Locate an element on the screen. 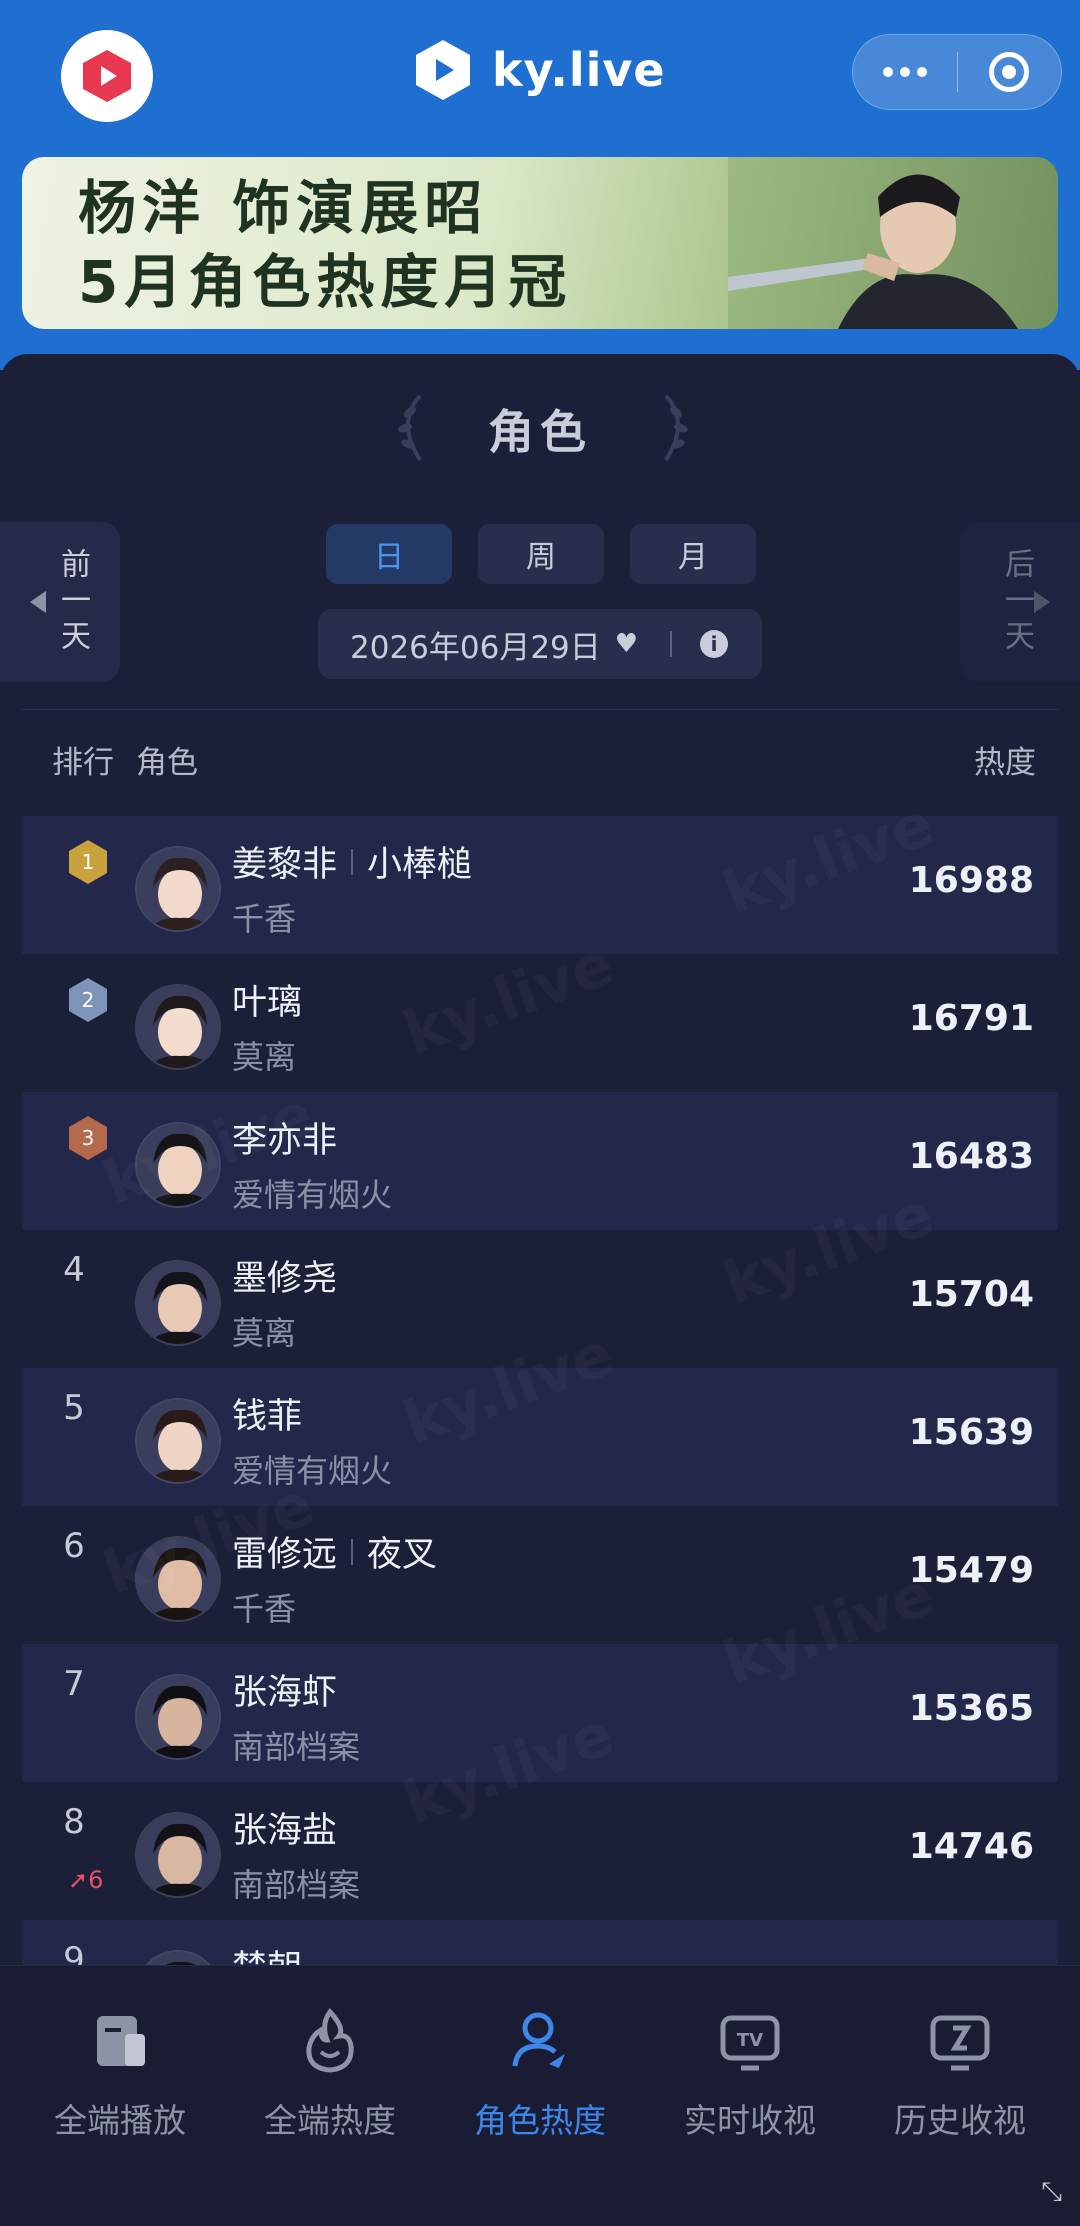 Image resolution: width=1080 pixels, height=2226 pixels. name-line: 钱菲 is located at coordinates (267, 1413).